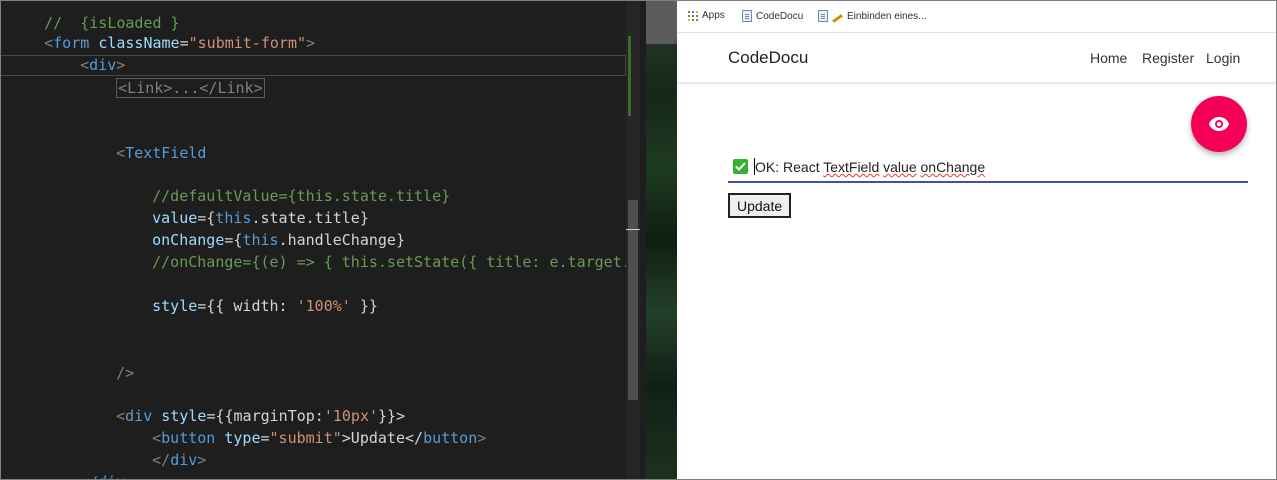 The width and height of the screenshot is (1277, 480). What do you see at coordinates (305, 438) in the screenshot?
I see `code-token: "submit"` at bounding box center [305, 438].